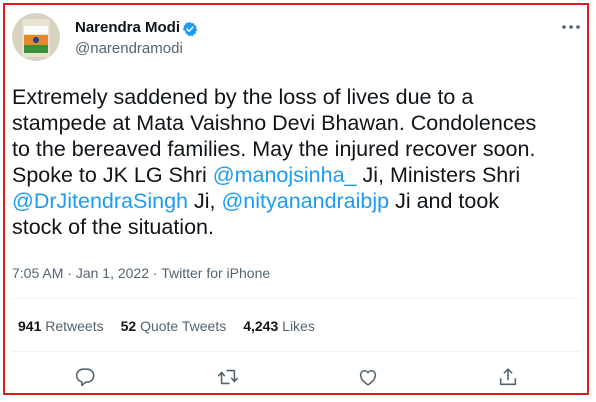  Describe the element at coordinates (444, 201) in the screenshot. I see `tweet-text-segment: Ji and took` at that location.